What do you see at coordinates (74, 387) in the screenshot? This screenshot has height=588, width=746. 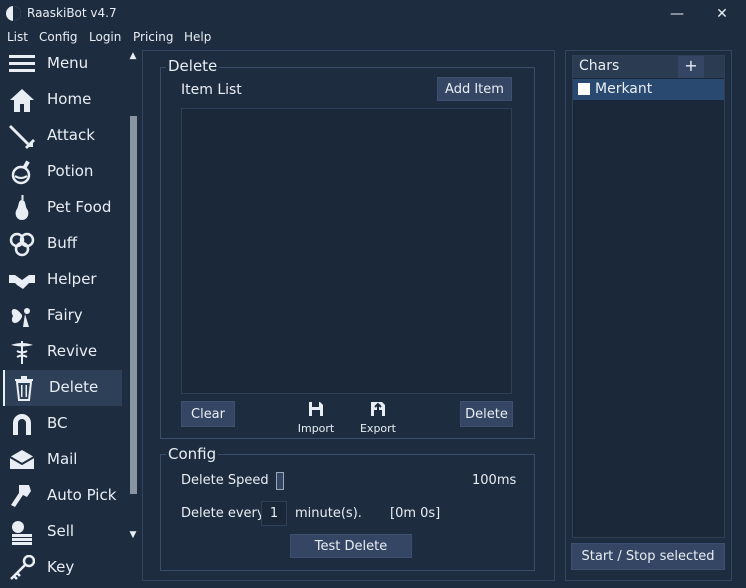 I see `sidebar-item-label: Delete` at bounding box center [74, 387].